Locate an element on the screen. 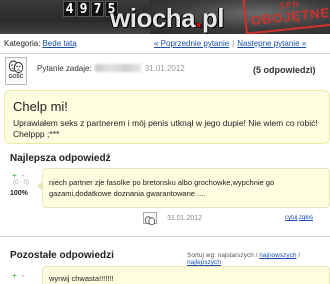 Image resolution: width=330 pixels, height=284 pixels. vote-score: (0 - 0) is located at coordinates (21, 183).